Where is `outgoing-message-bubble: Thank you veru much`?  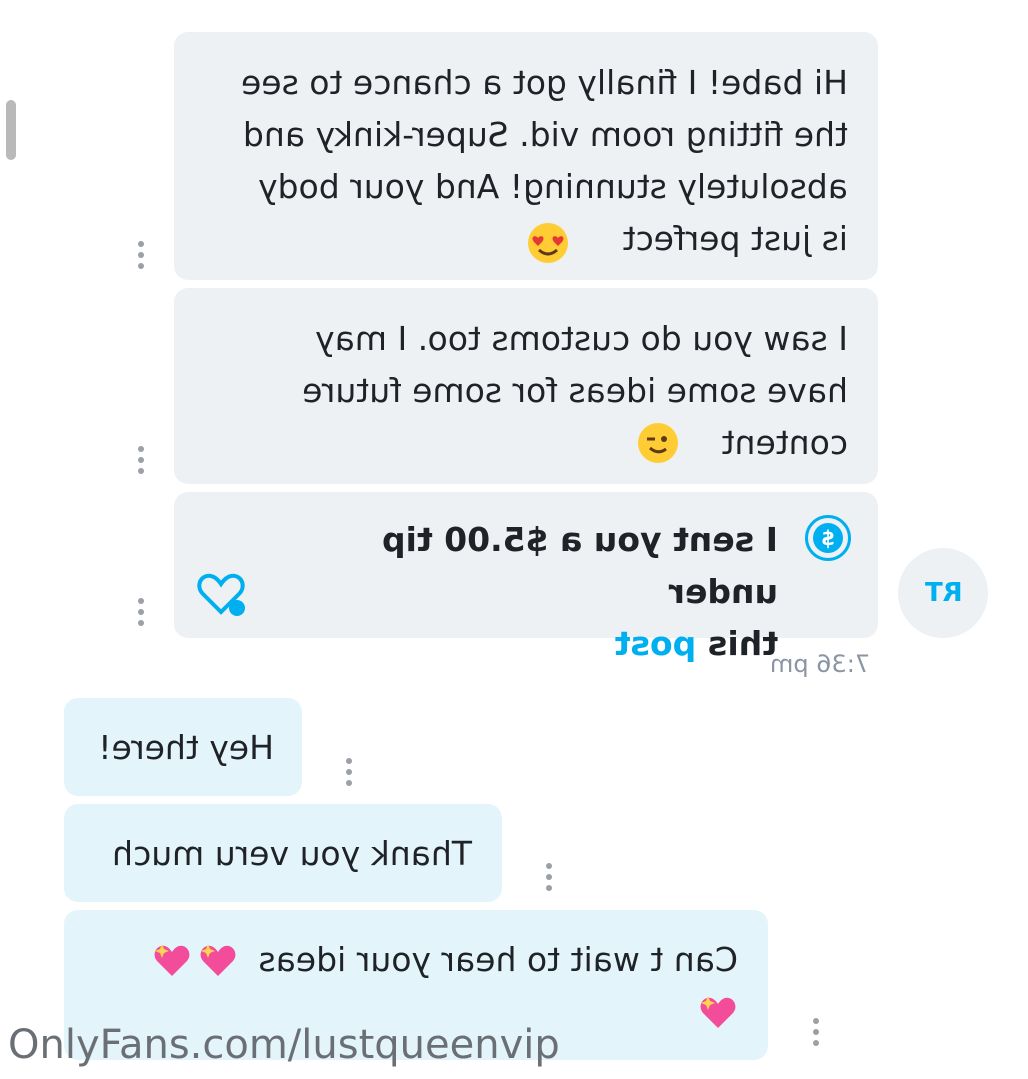 outgoing-message-bubble: Thank you veru much is located at coordinates (283, 853).